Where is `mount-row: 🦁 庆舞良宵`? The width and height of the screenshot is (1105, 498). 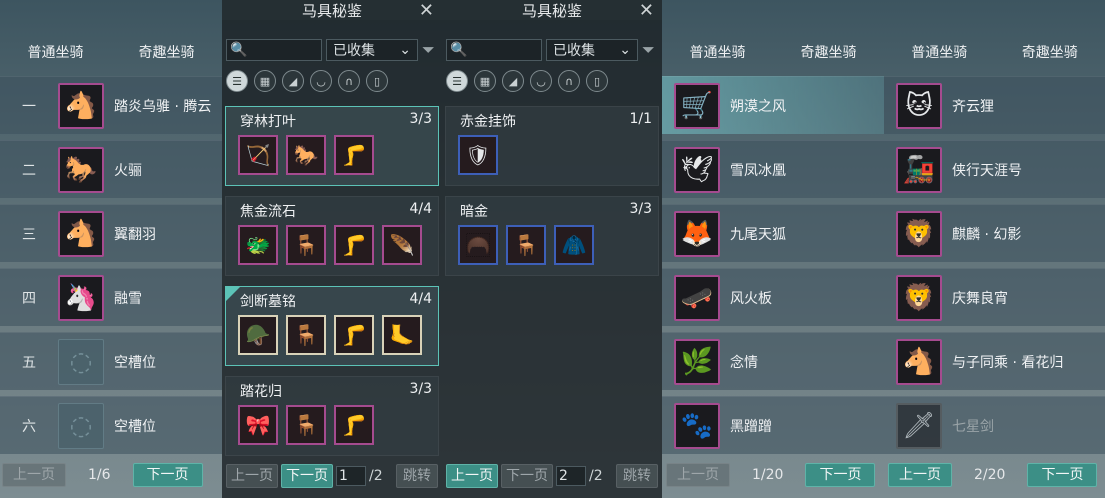 mount-row: 🦁 庆舞良宵 is located at coordinates (994, 297).